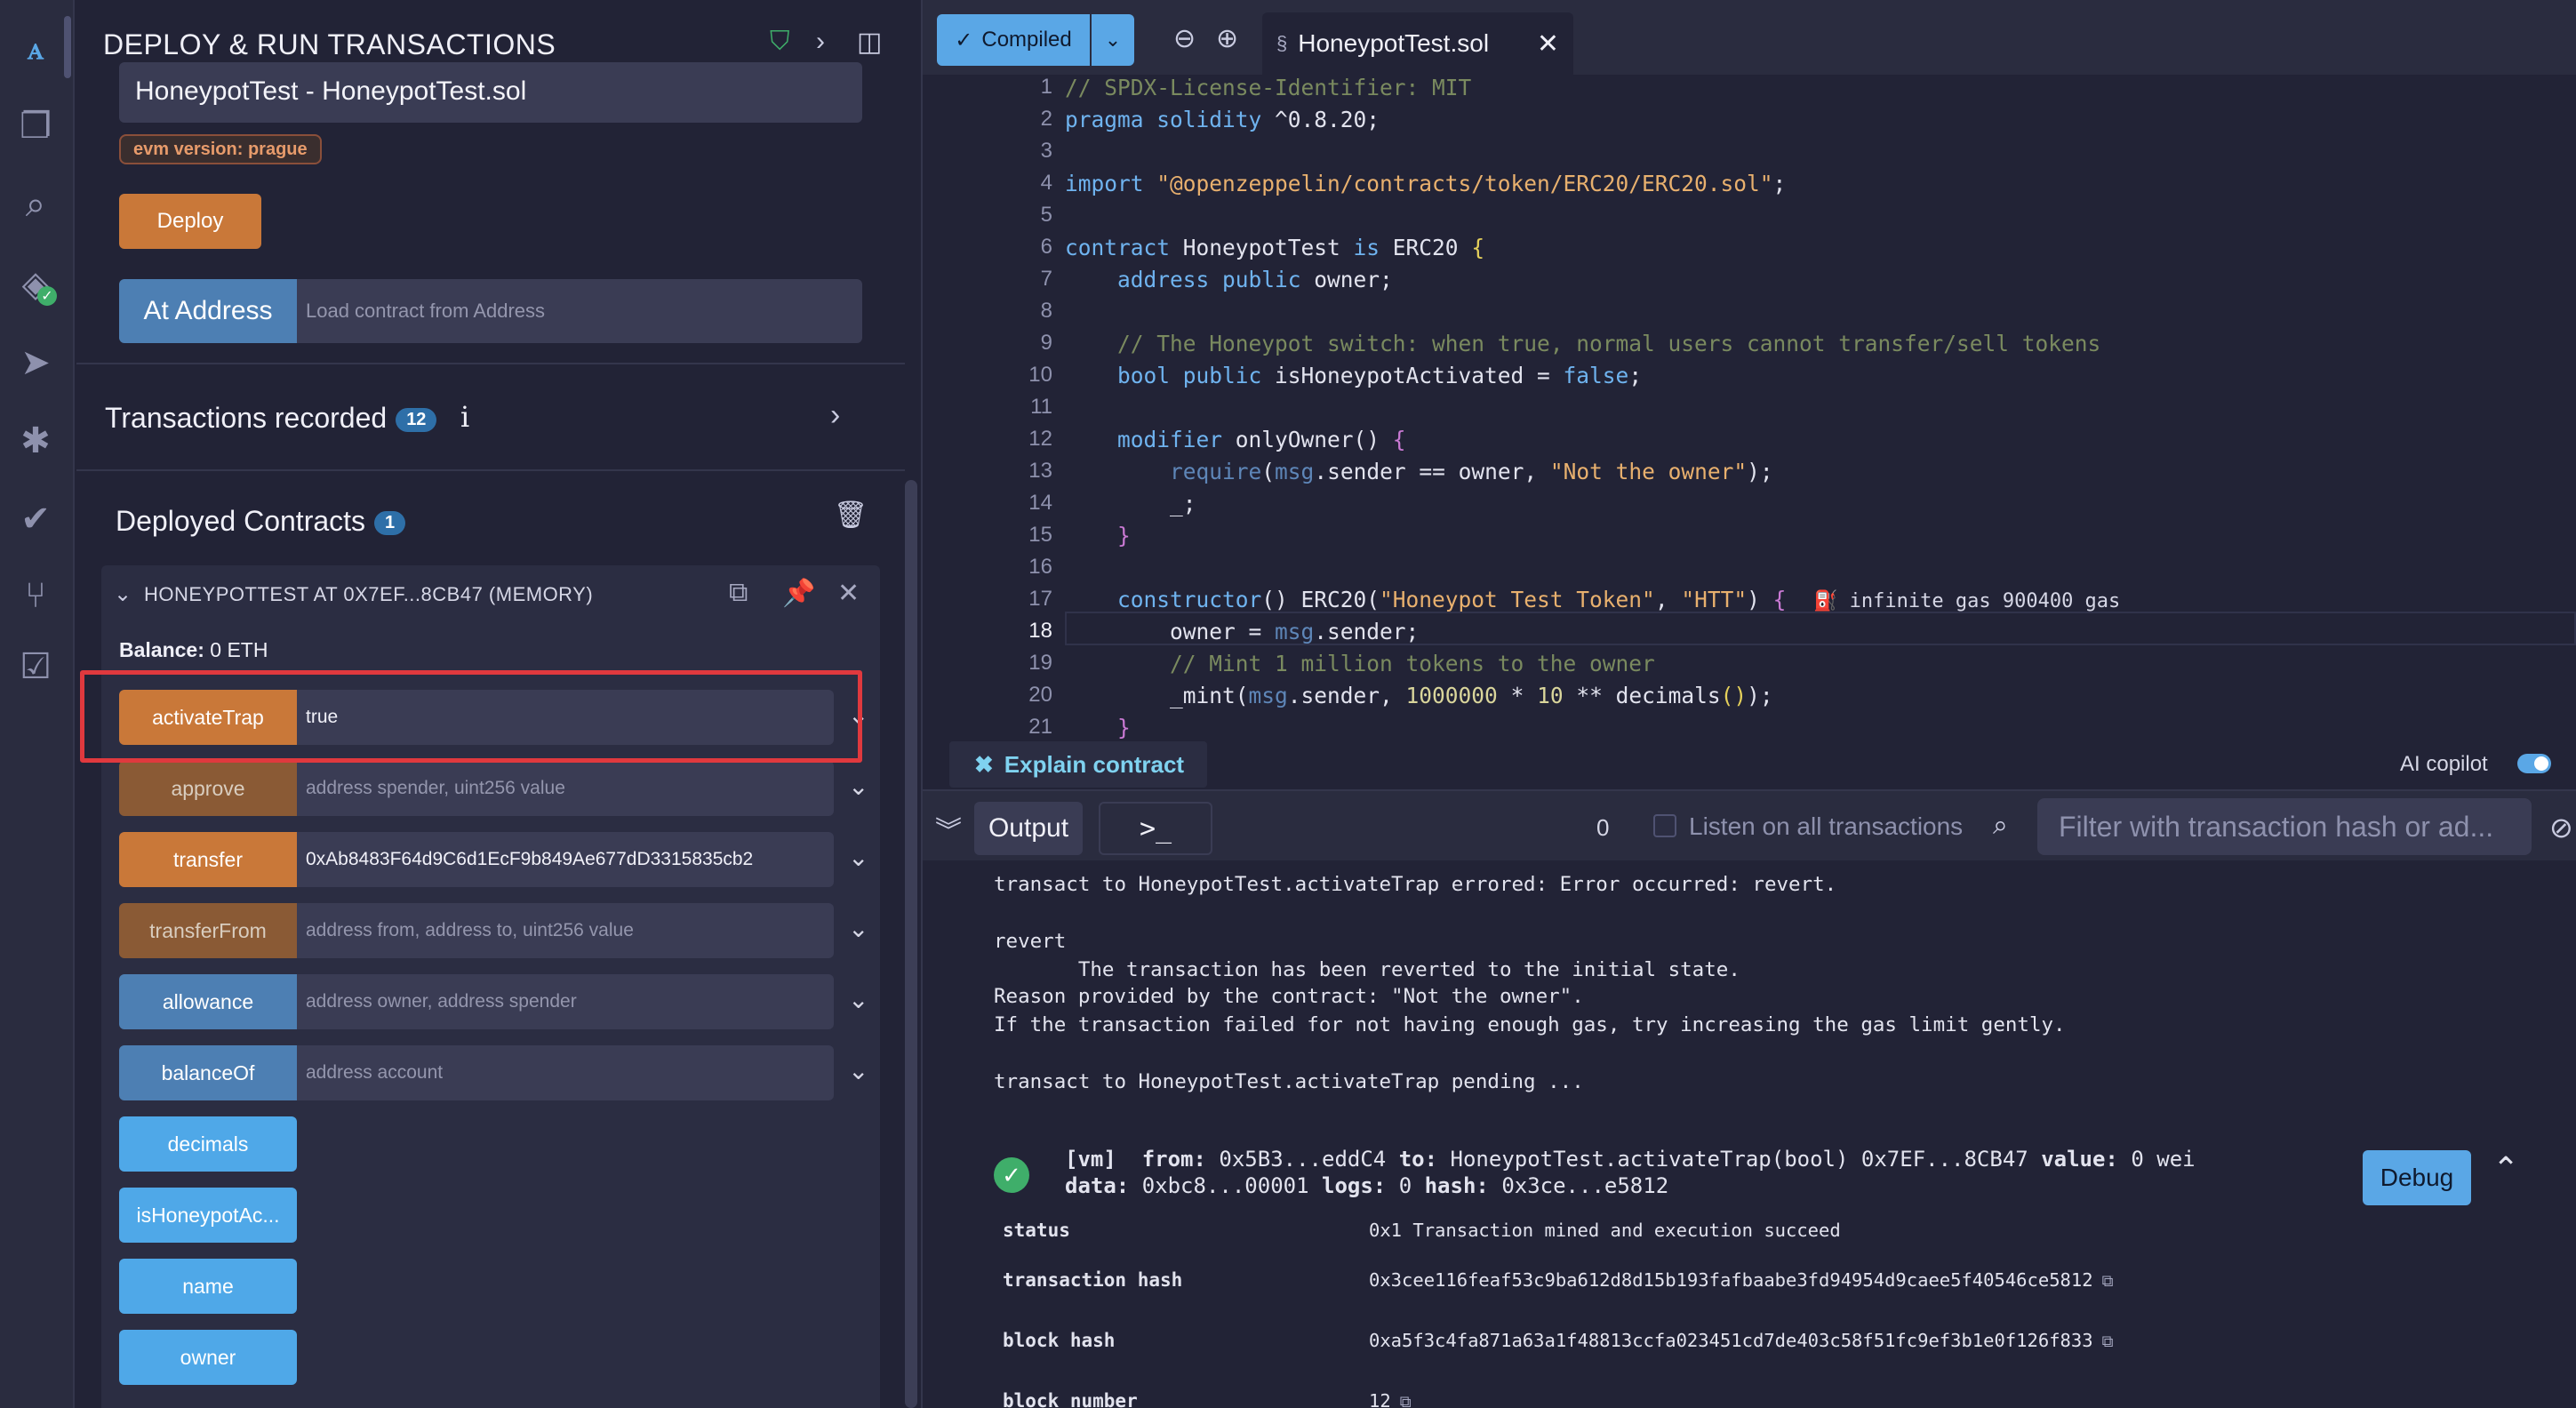 The image size is (2576, 1408). What do you see at coordinates (35, 441) in the screenshot?
I see `debugger-icon: ✱` at bounding box center [35, 441].